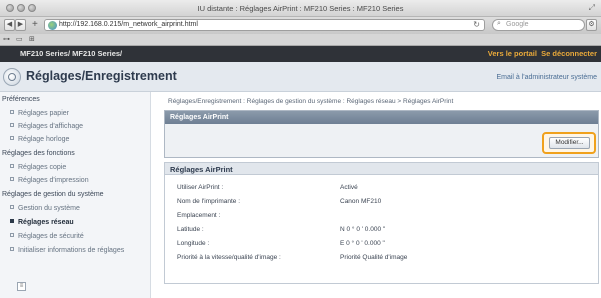  I want to click on speed-quality-priority-label: Priorité à la vitesse/qualité d'image :, so click(229, 257).